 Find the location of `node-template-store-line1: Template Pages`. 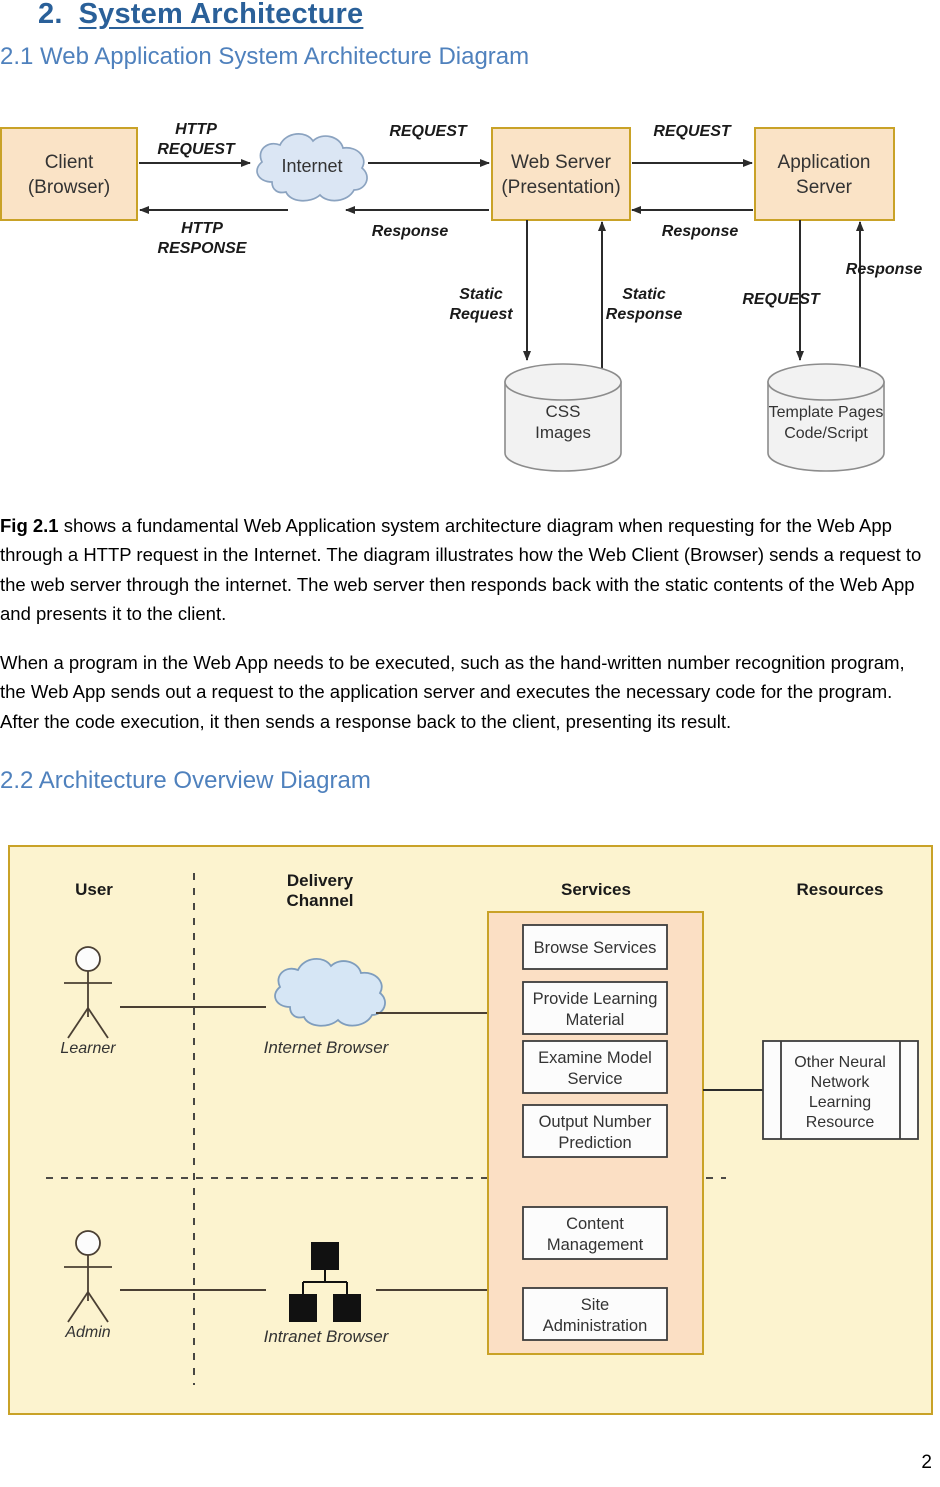

node-template-store-line1: Template Pages is located at coordinates (826, 412).